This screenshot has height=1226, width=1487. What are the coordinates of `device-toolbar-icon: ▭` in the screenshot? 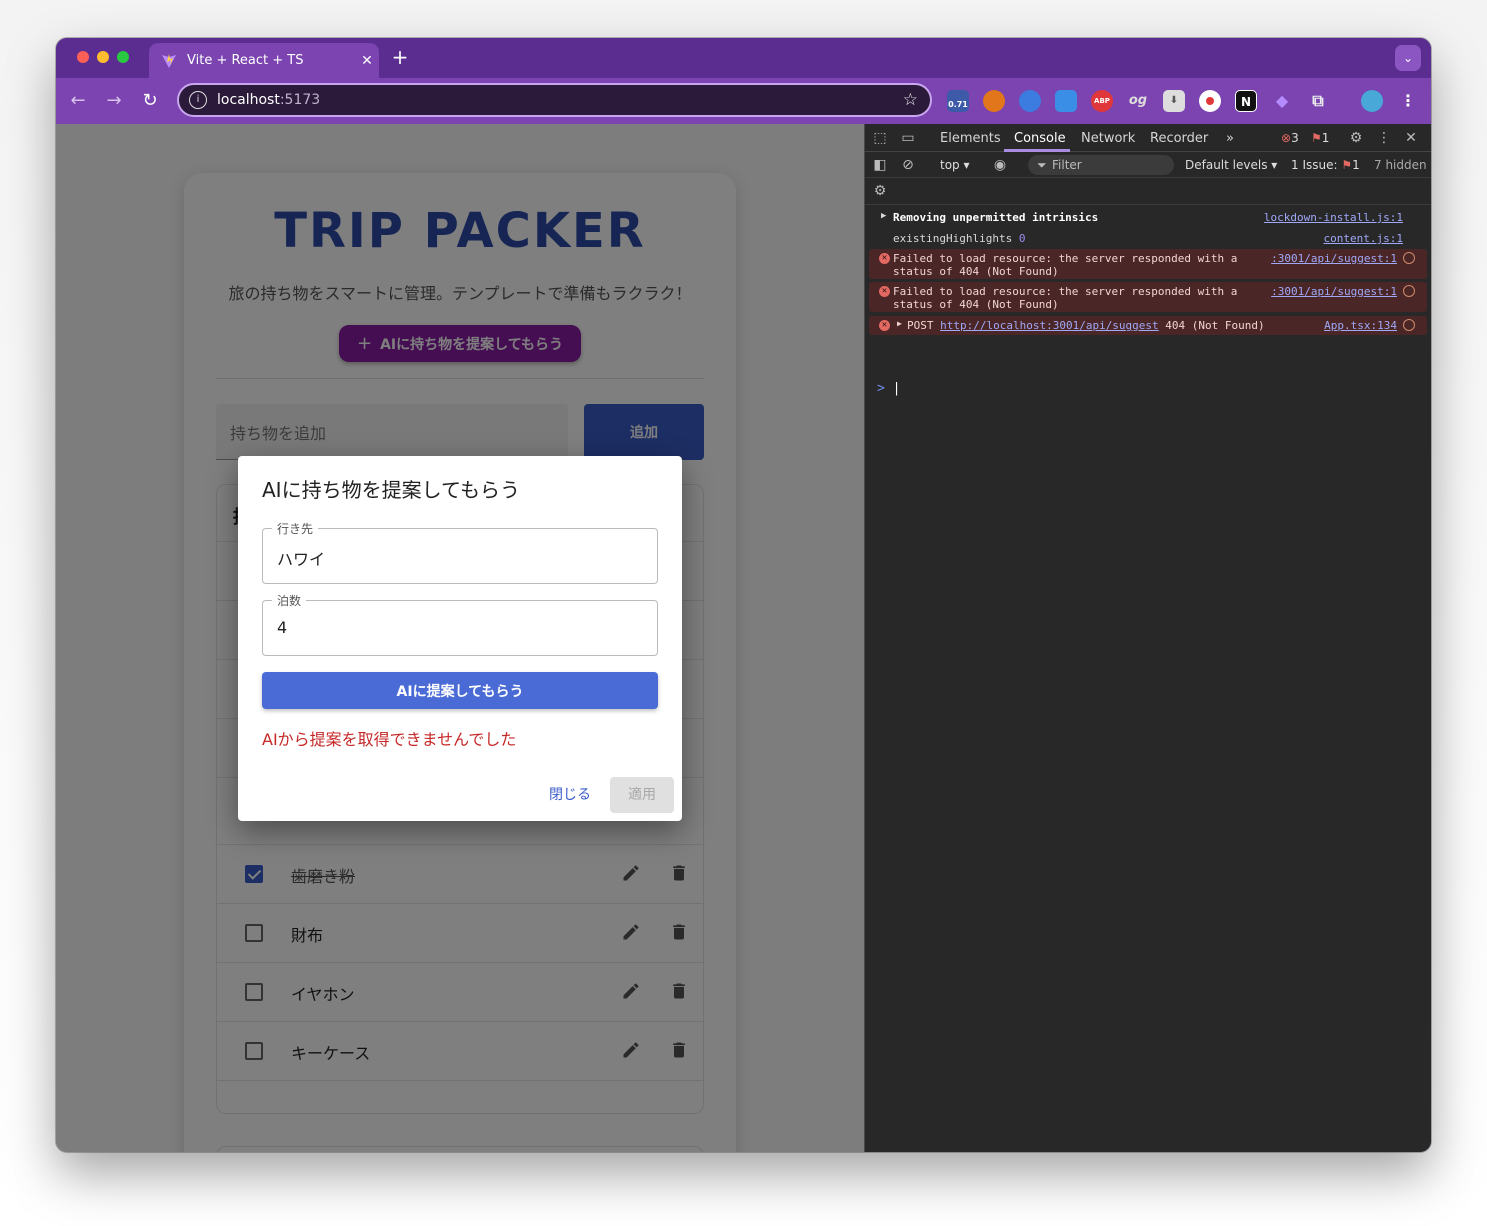 It's located at (908, 138).